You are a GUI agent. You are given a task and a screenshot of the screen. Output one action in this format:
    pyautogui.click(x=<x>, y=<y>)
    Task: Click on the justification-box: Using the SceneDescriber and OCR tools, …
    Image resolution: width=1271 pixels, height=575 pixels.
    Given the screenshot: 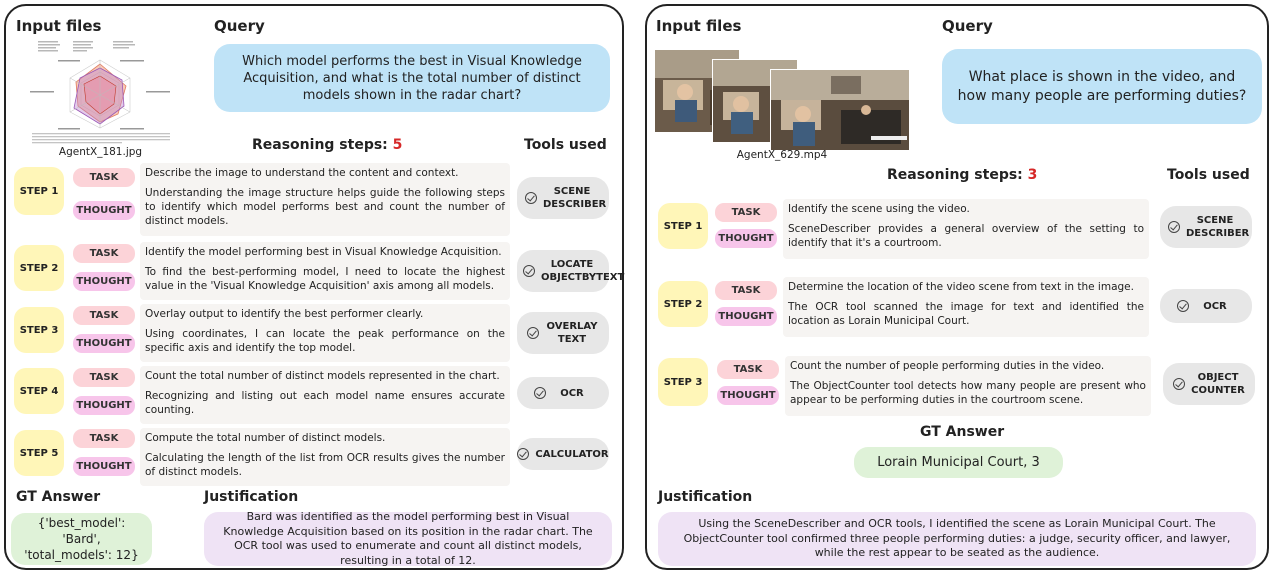 What is the action you would take?
    pyautogui.click(x=957, y=539)
    